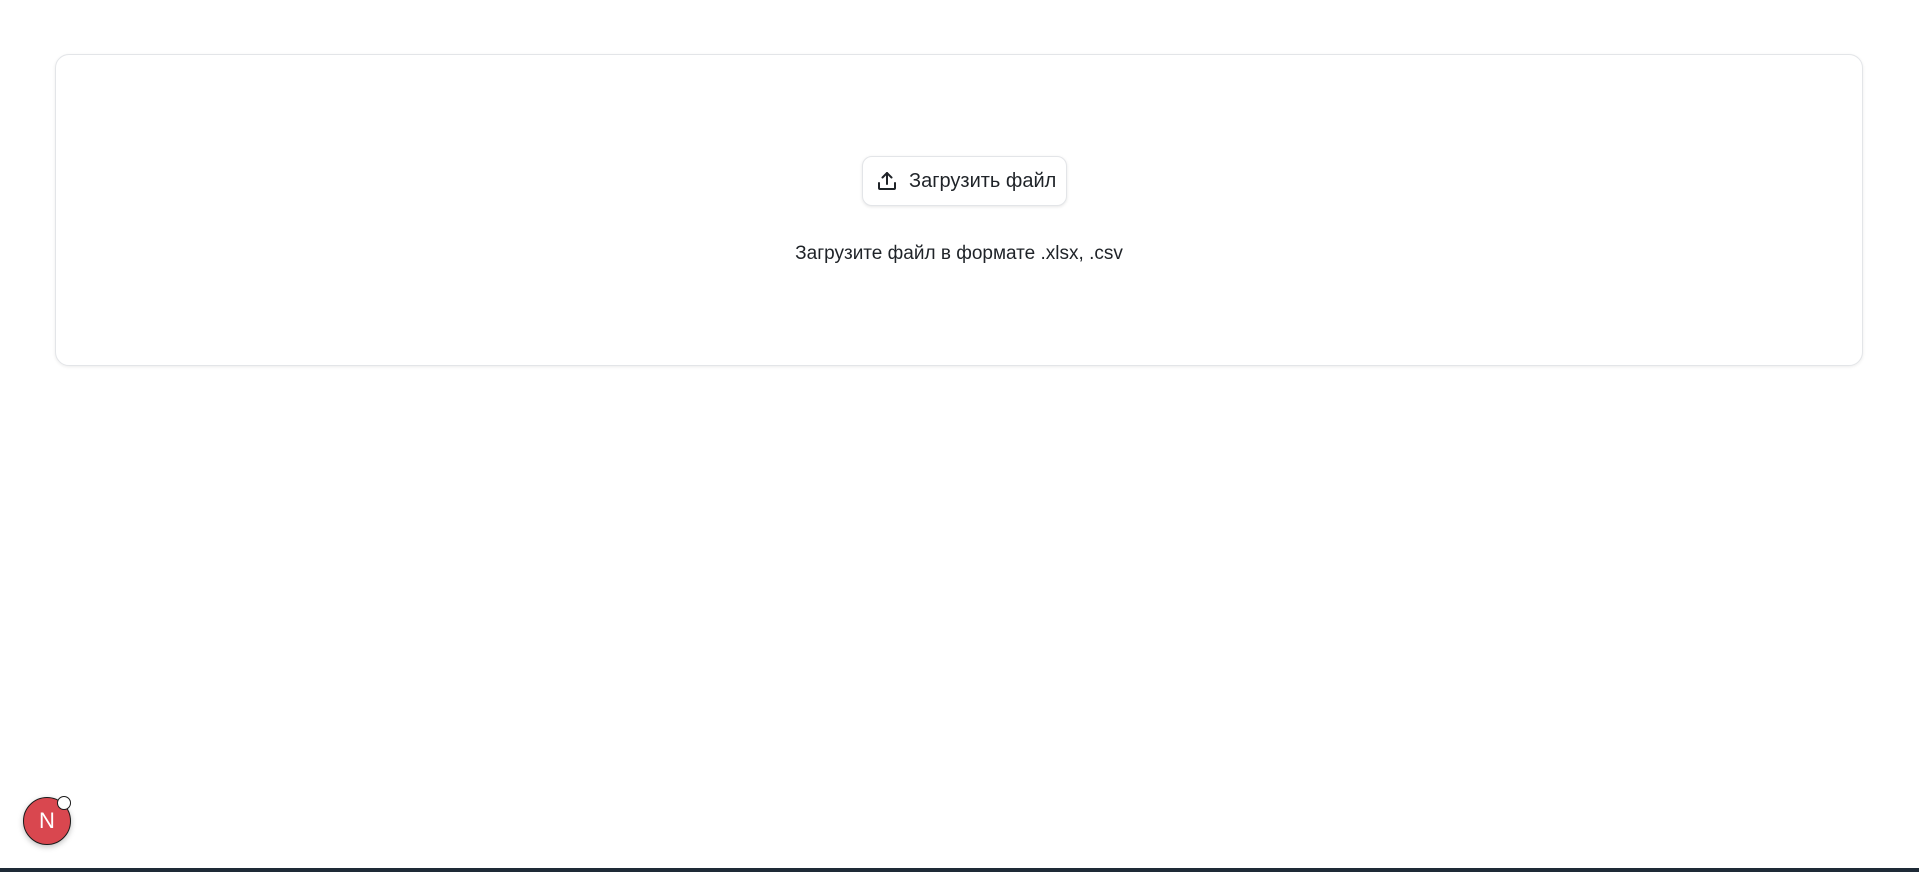 This screenshot has height=872, width=1919. Describe the element at coordinates (47, 820) in the screenshot. I see `avatar-container: N` at that location.